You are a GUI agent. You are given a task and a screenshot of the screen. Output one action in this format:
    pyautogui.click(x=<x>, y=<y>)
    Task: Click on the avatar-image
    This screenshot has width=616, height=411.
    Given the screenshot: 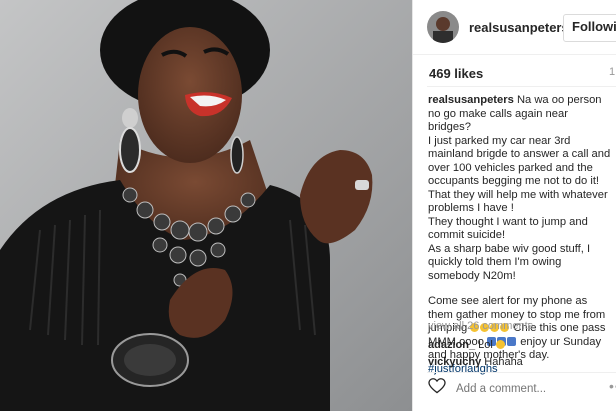 What is the action you would take?
    pyautogui.click(x=443, y=27)
    